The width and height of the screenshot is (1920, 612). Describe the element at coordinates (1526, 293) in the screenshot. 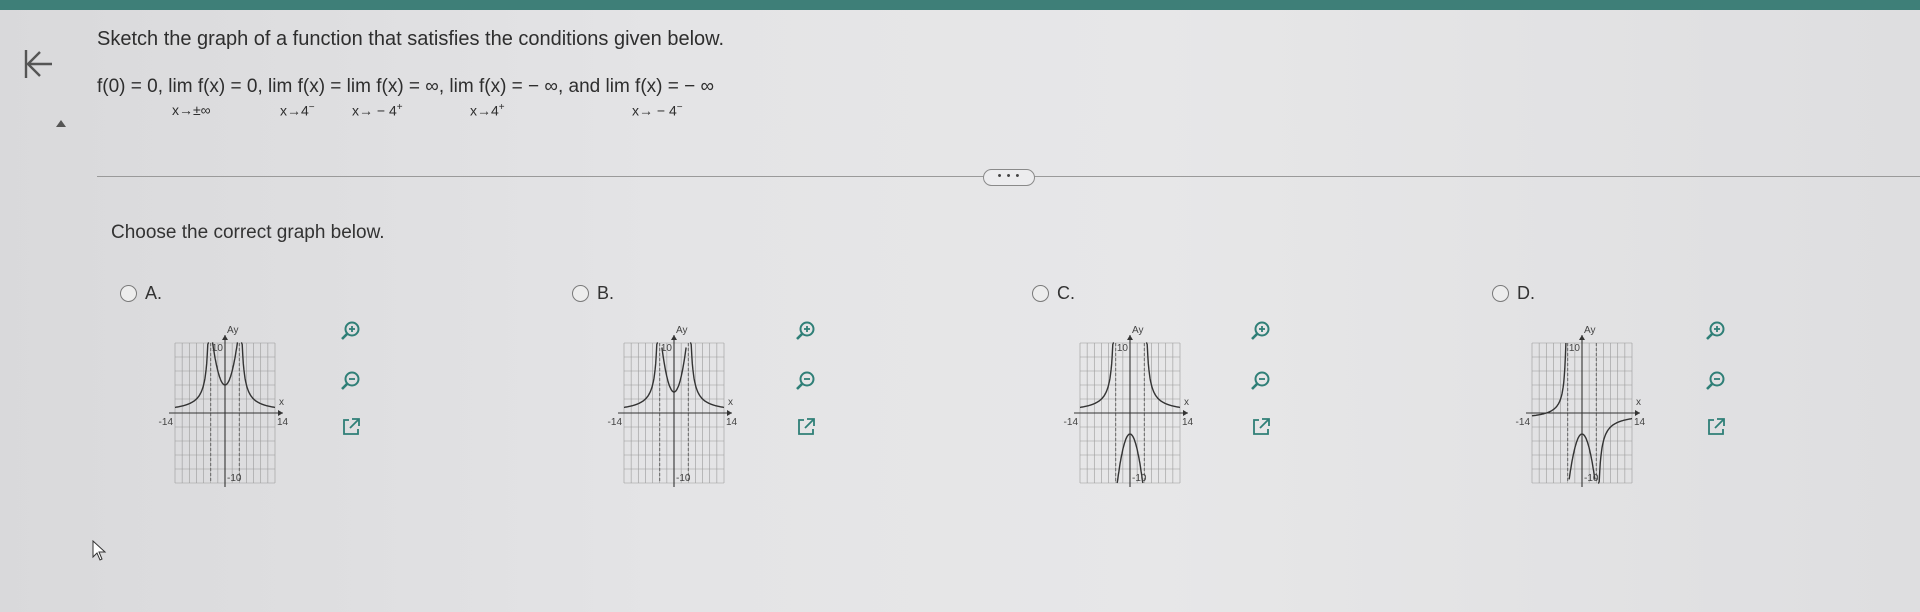

I see `option-d-label: D.` at that location.